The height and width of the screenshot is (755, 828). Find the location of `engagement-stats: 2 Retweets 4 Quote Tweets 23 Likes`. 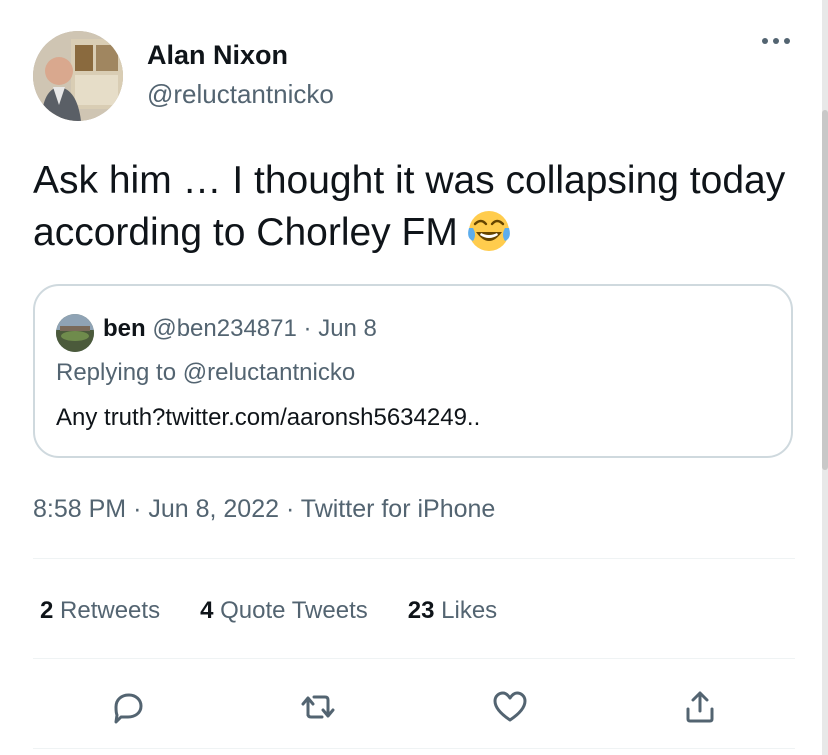

engagement-stats: 2 Retweets 4 Quote Tweets 23 Likes is located at coordinates (288, 611).